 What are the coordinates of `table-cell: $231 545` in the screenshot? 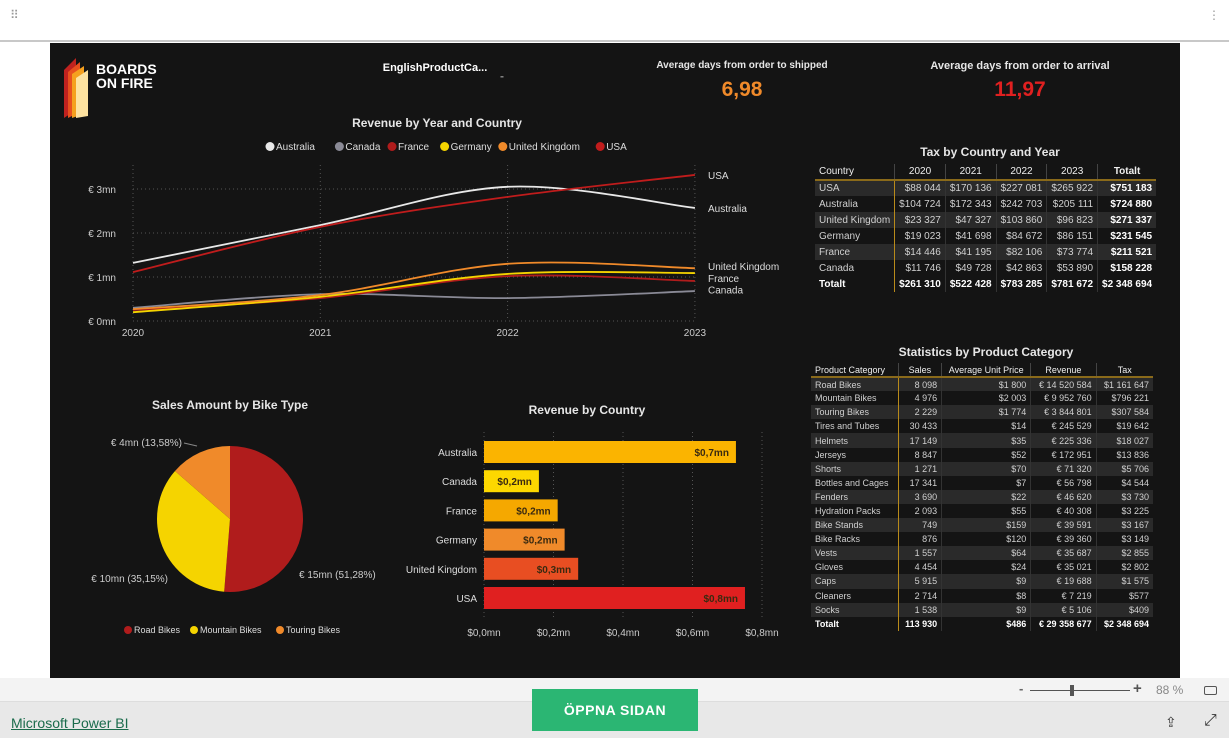 It's located at (1127, 236).